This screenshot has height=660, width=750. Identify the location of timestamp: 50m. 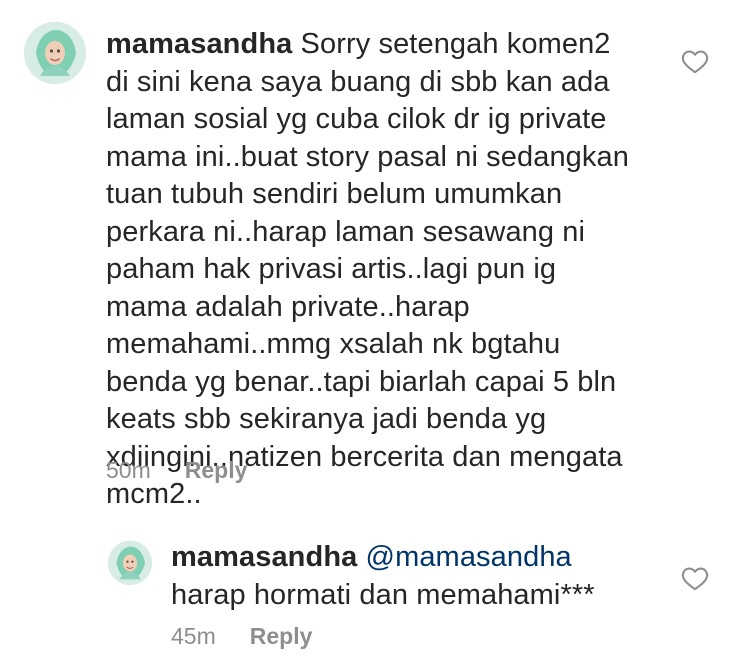
(128, 470).